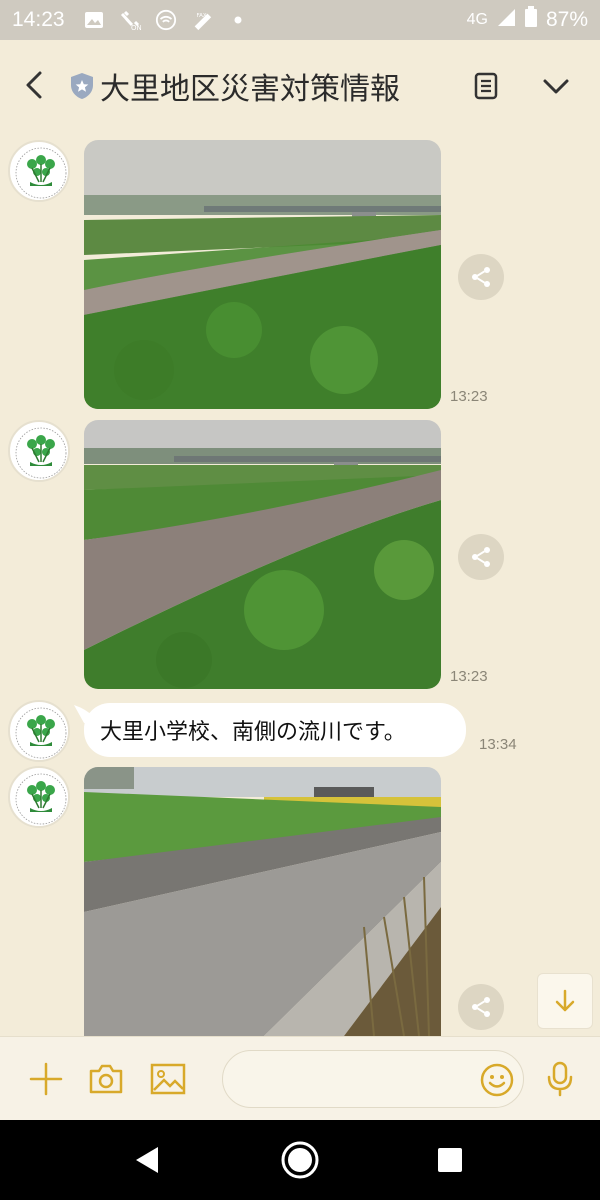 This screenshot has width=600, height=1200. I want to click on emoji-icon, so click(497, 1080).